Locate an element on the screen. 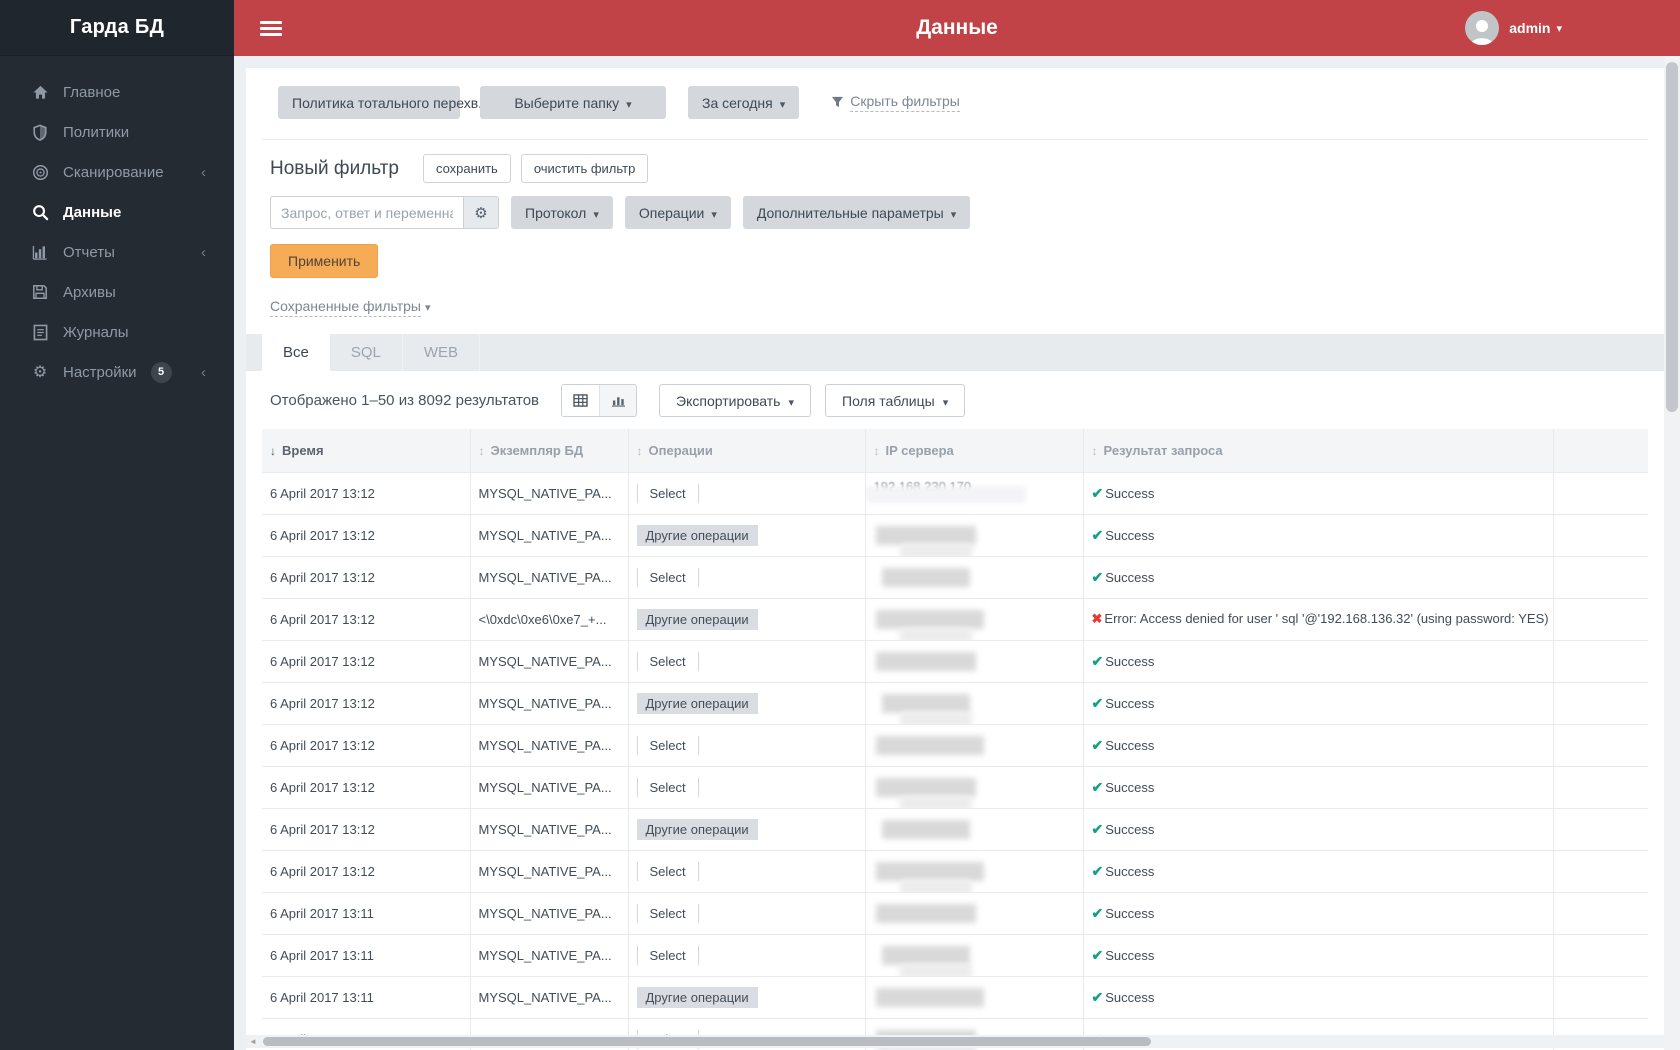  clear-filter-button: очистить фильтр is located at coordinates (584, 168).